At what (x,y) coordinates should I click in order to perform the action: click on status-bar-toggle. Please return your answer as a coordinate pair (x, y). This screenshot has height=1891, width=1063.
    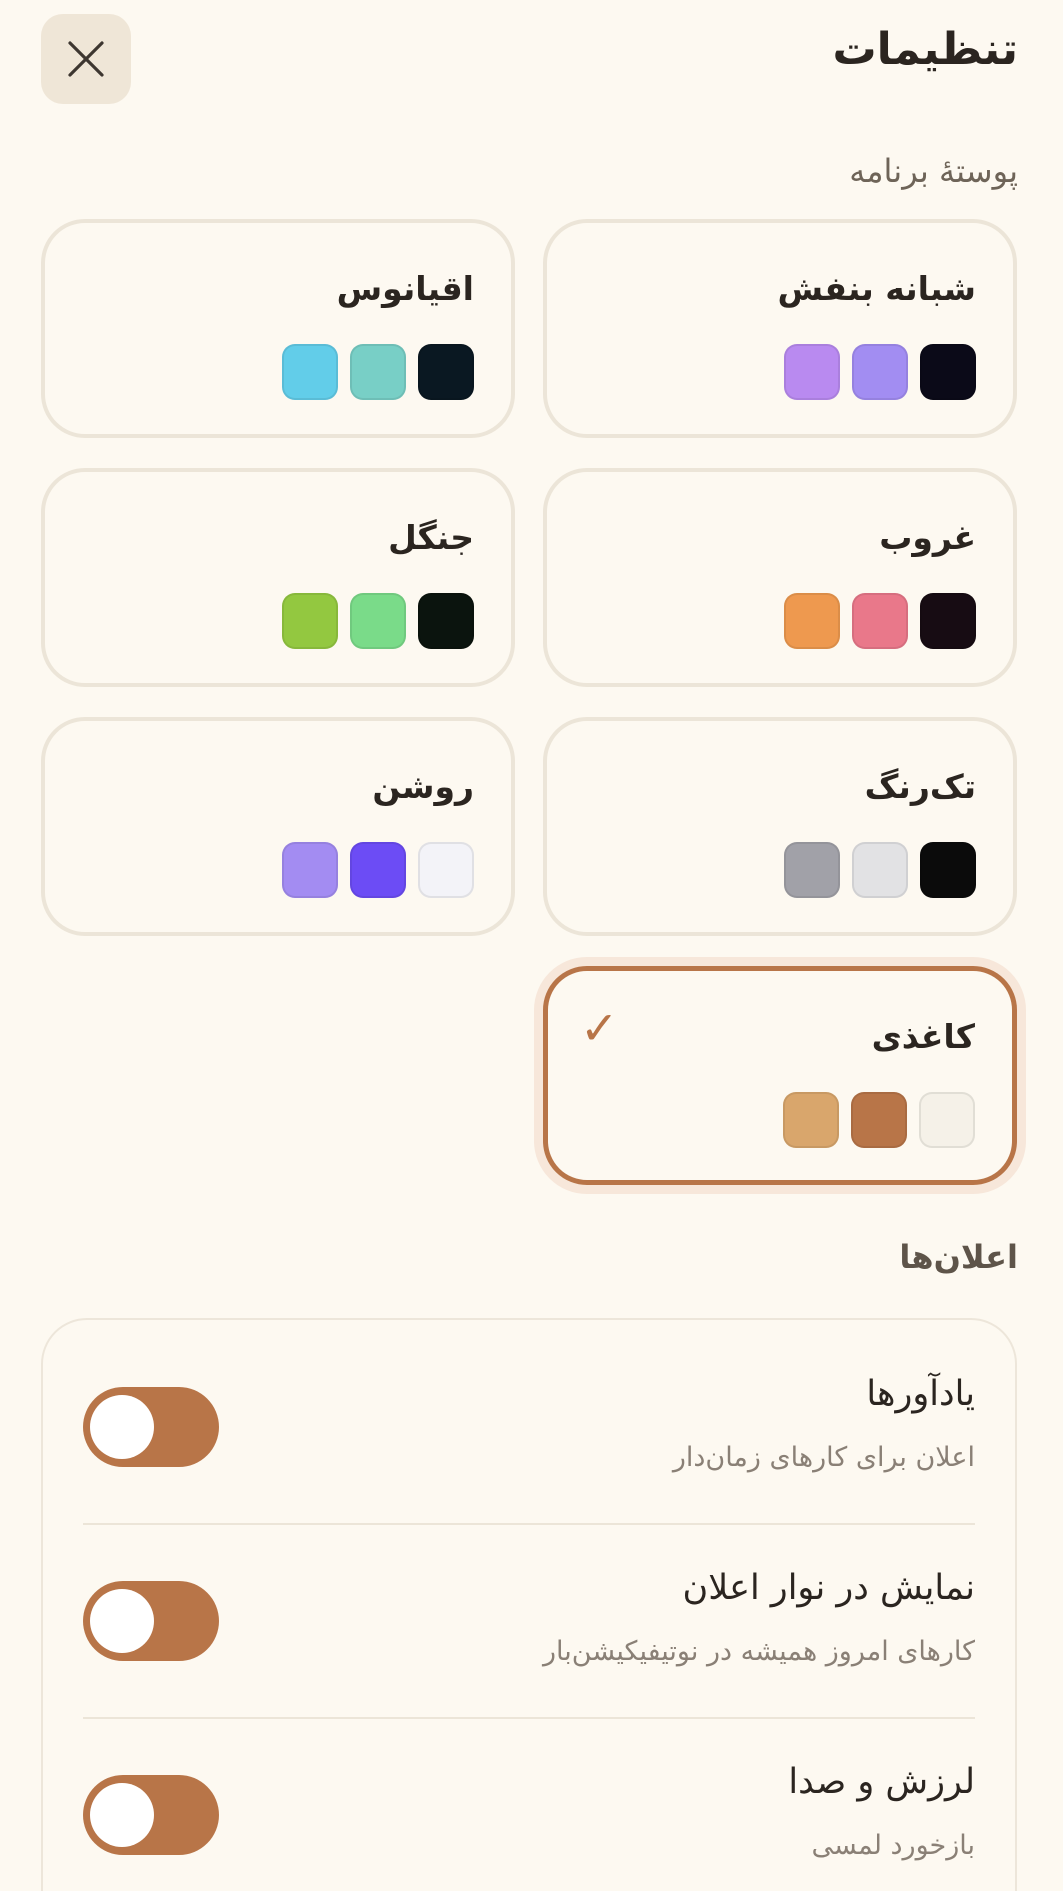
    Looking at the image, I should click on (151, 1621).